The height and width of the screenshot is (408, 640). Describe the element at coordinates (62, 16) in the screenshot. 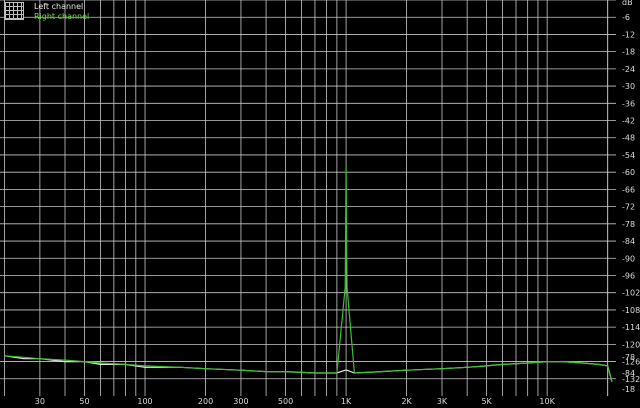

I see `legend-right-channel: Right channel` at that location.